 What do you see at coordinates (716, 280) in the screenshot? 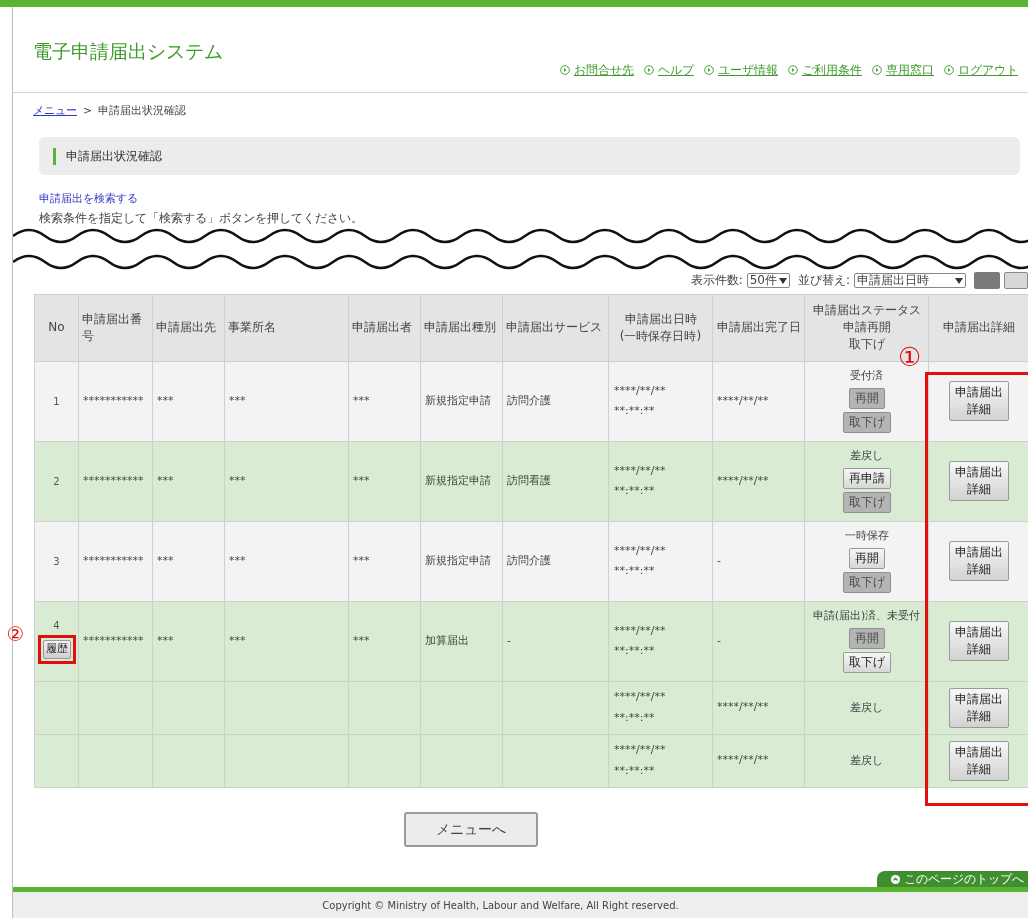
I see `count-label: 表示件数:` at bounding box center [716, 280].